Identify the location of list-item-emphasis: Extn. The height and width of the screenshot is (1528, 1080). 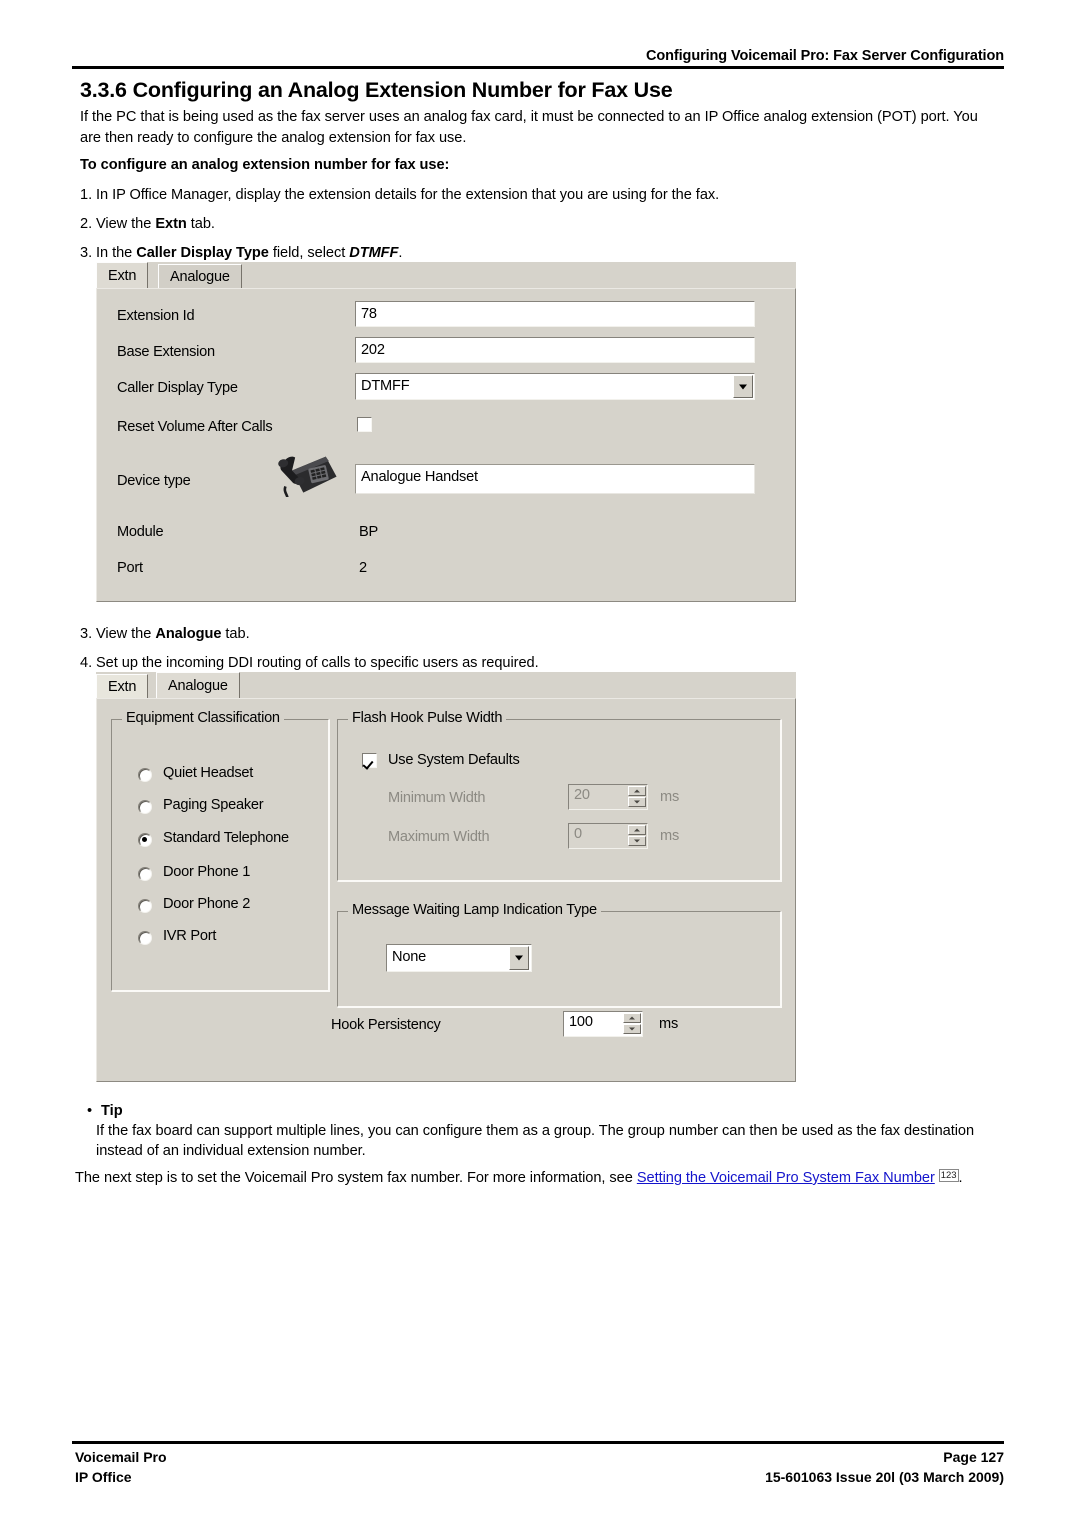
(171, 224).